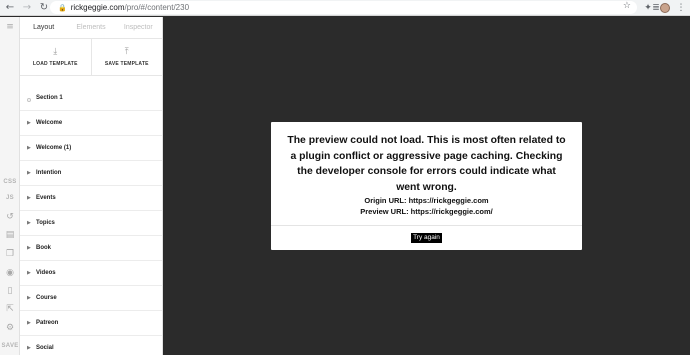  I want to click on panel-tabs: Layout Elements Inspector, so click(91, 28).